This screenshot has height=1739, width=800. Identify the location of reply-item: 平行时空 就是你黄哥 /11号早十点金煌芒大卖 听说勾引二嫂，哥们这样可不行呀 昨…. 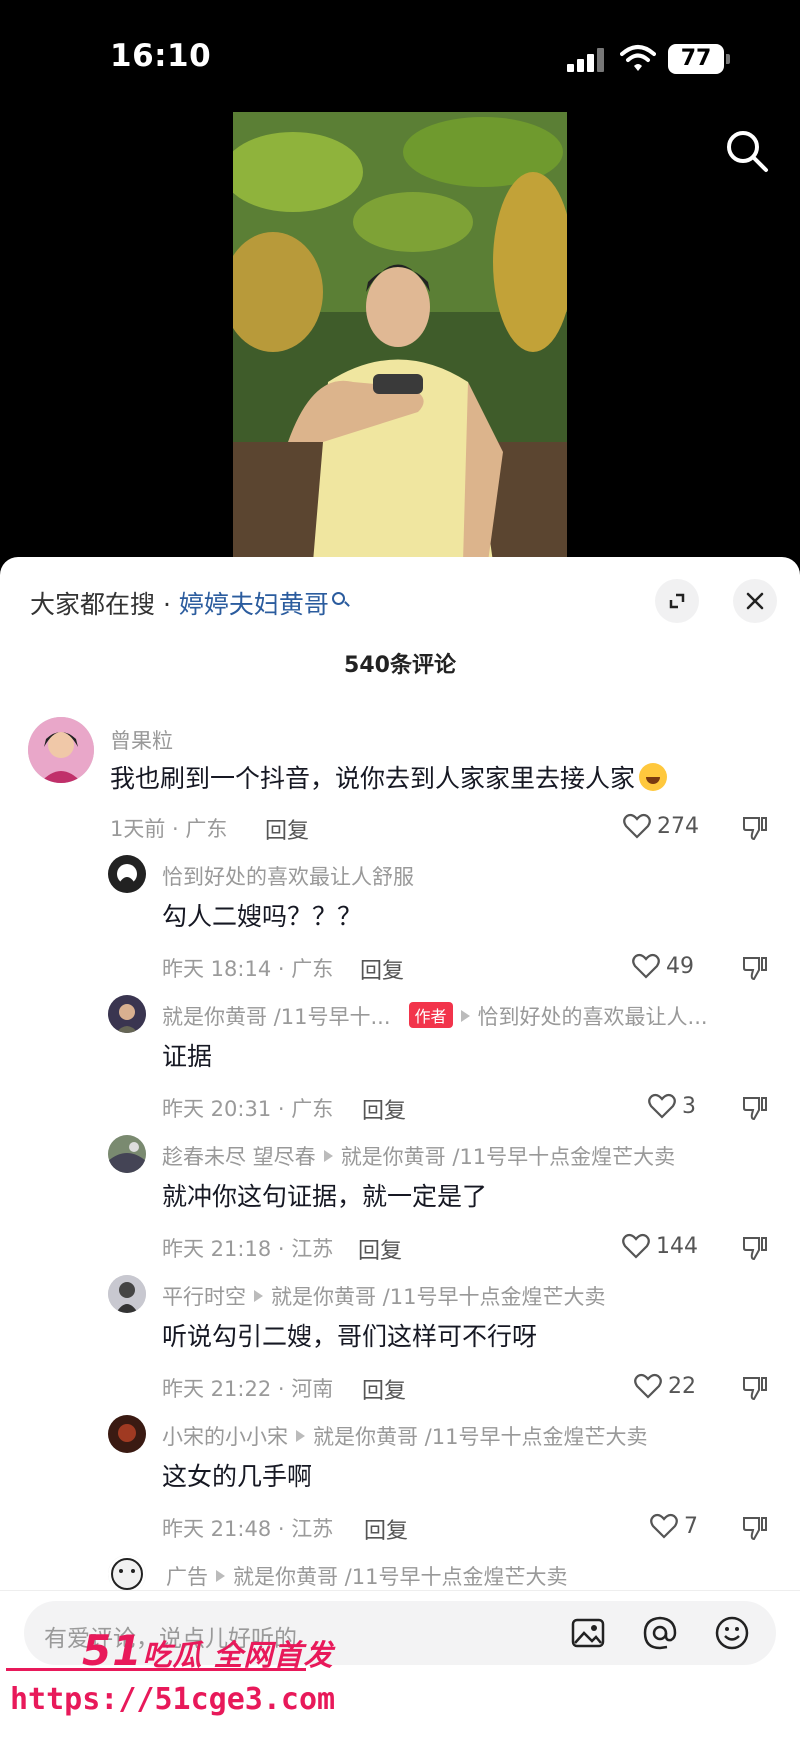
(400, 1345).